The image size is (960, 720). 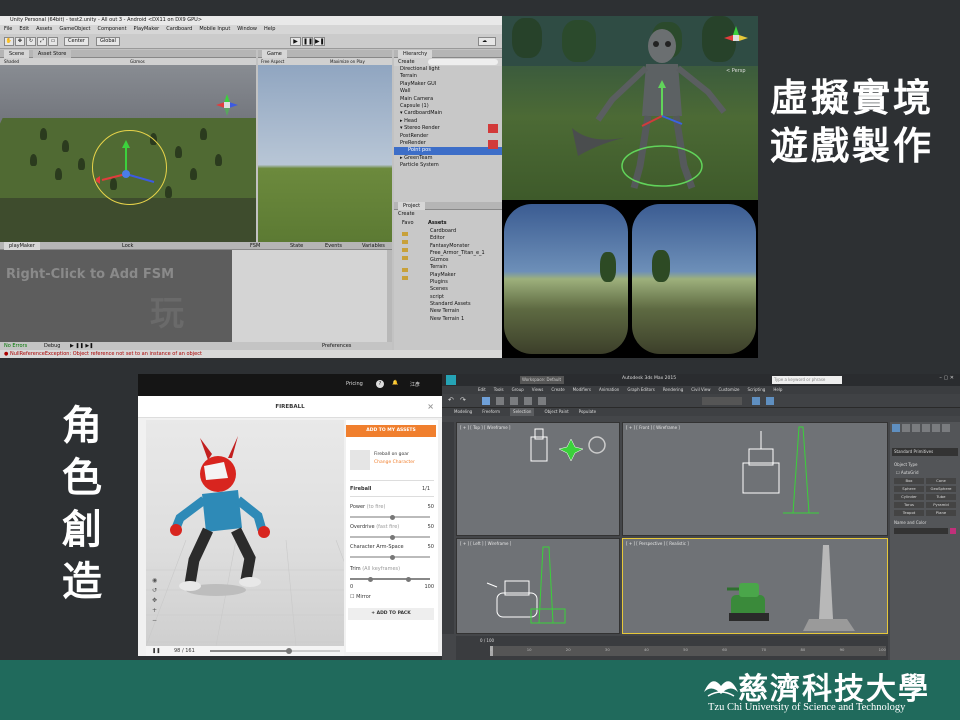 I want to click on step-button: ▶❚, so click(x=319, y=41).